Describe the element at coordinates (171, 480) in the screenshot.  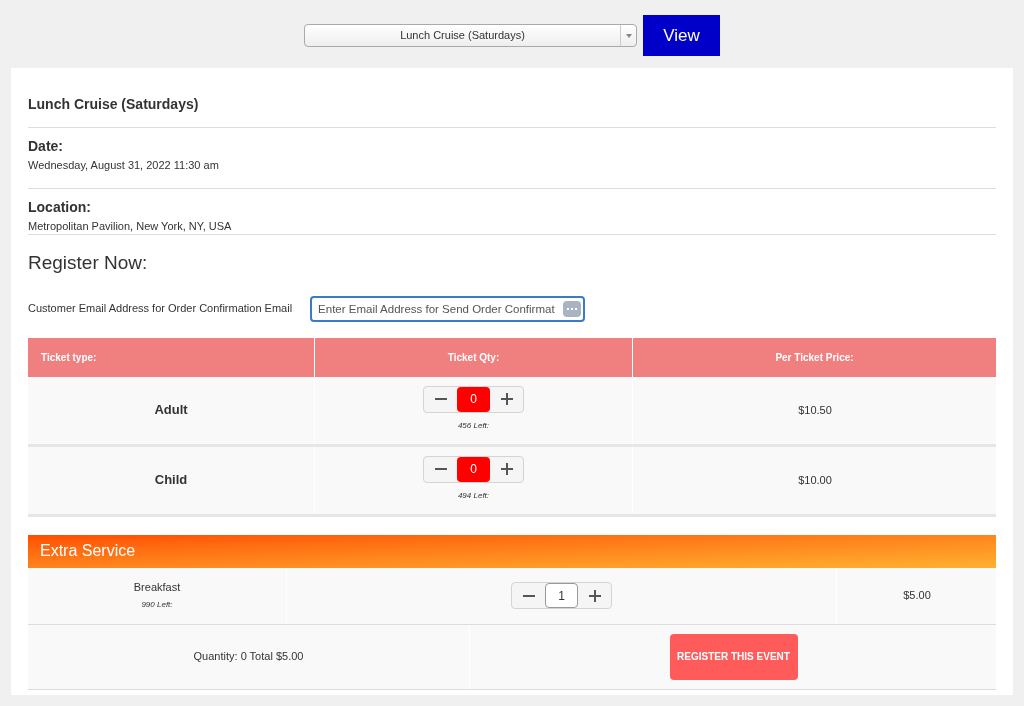
I see `ticket-type: Child` at that location.